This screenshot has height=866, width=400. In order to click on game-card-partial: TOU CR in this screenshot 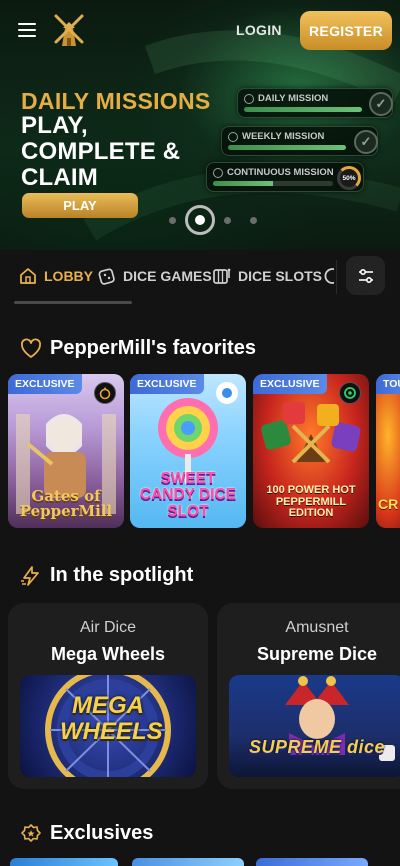, I will do `click(388, 451)`.